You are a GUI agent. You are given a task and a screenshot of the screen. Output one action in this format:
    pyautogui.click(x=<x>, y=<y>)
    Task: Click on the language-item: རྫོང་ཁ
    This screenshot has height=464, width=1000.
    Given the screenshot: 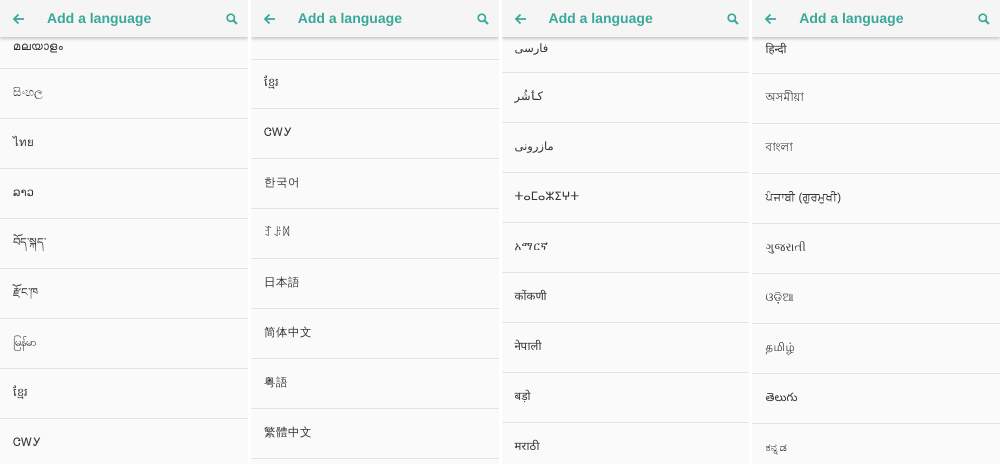 What is the action you would take?
    pyautogui.click(x=124, y=294)
    